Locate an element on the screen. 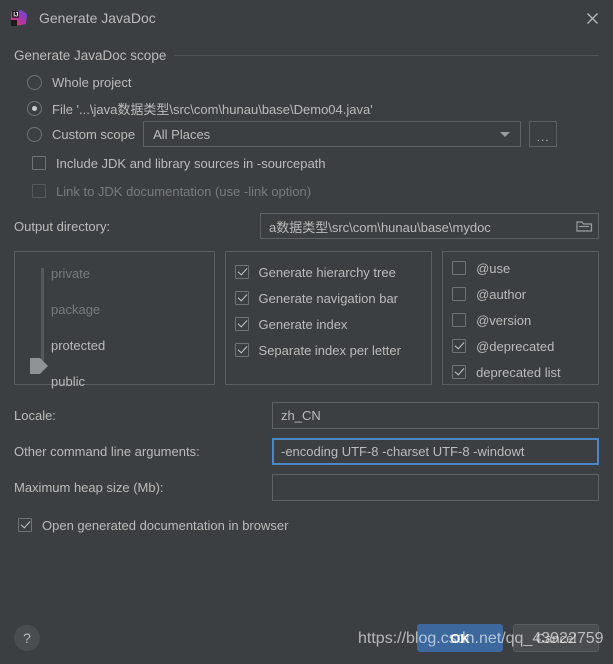 Image resolution: width=613 pixels, height=664 pixels. visibility-level-package: package is located at coordinates (75, 310).